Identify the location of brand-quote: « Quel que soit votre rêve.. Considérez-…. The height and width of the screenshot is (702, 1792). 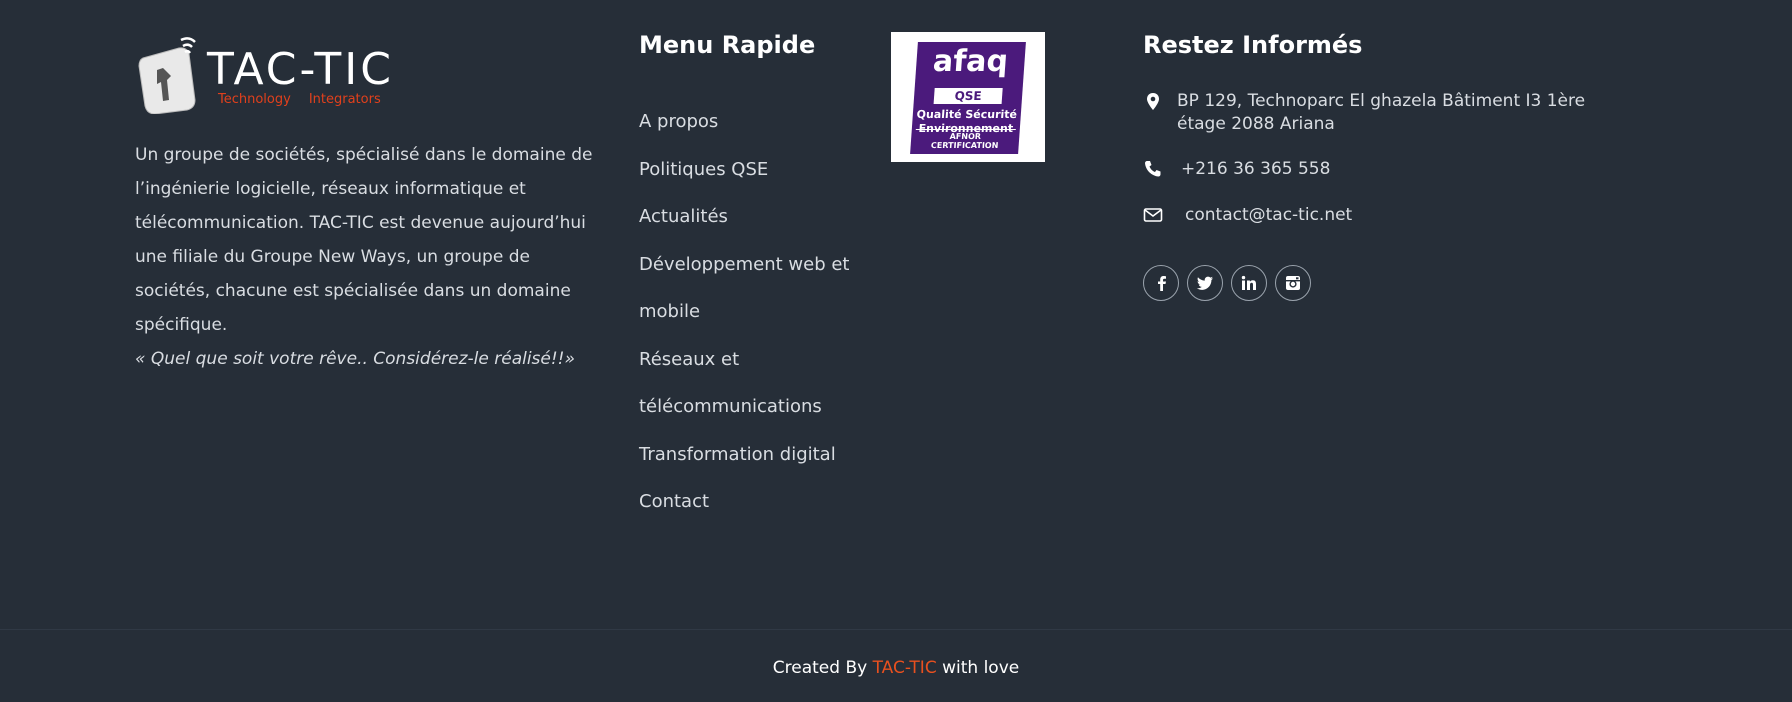
(355, 359).